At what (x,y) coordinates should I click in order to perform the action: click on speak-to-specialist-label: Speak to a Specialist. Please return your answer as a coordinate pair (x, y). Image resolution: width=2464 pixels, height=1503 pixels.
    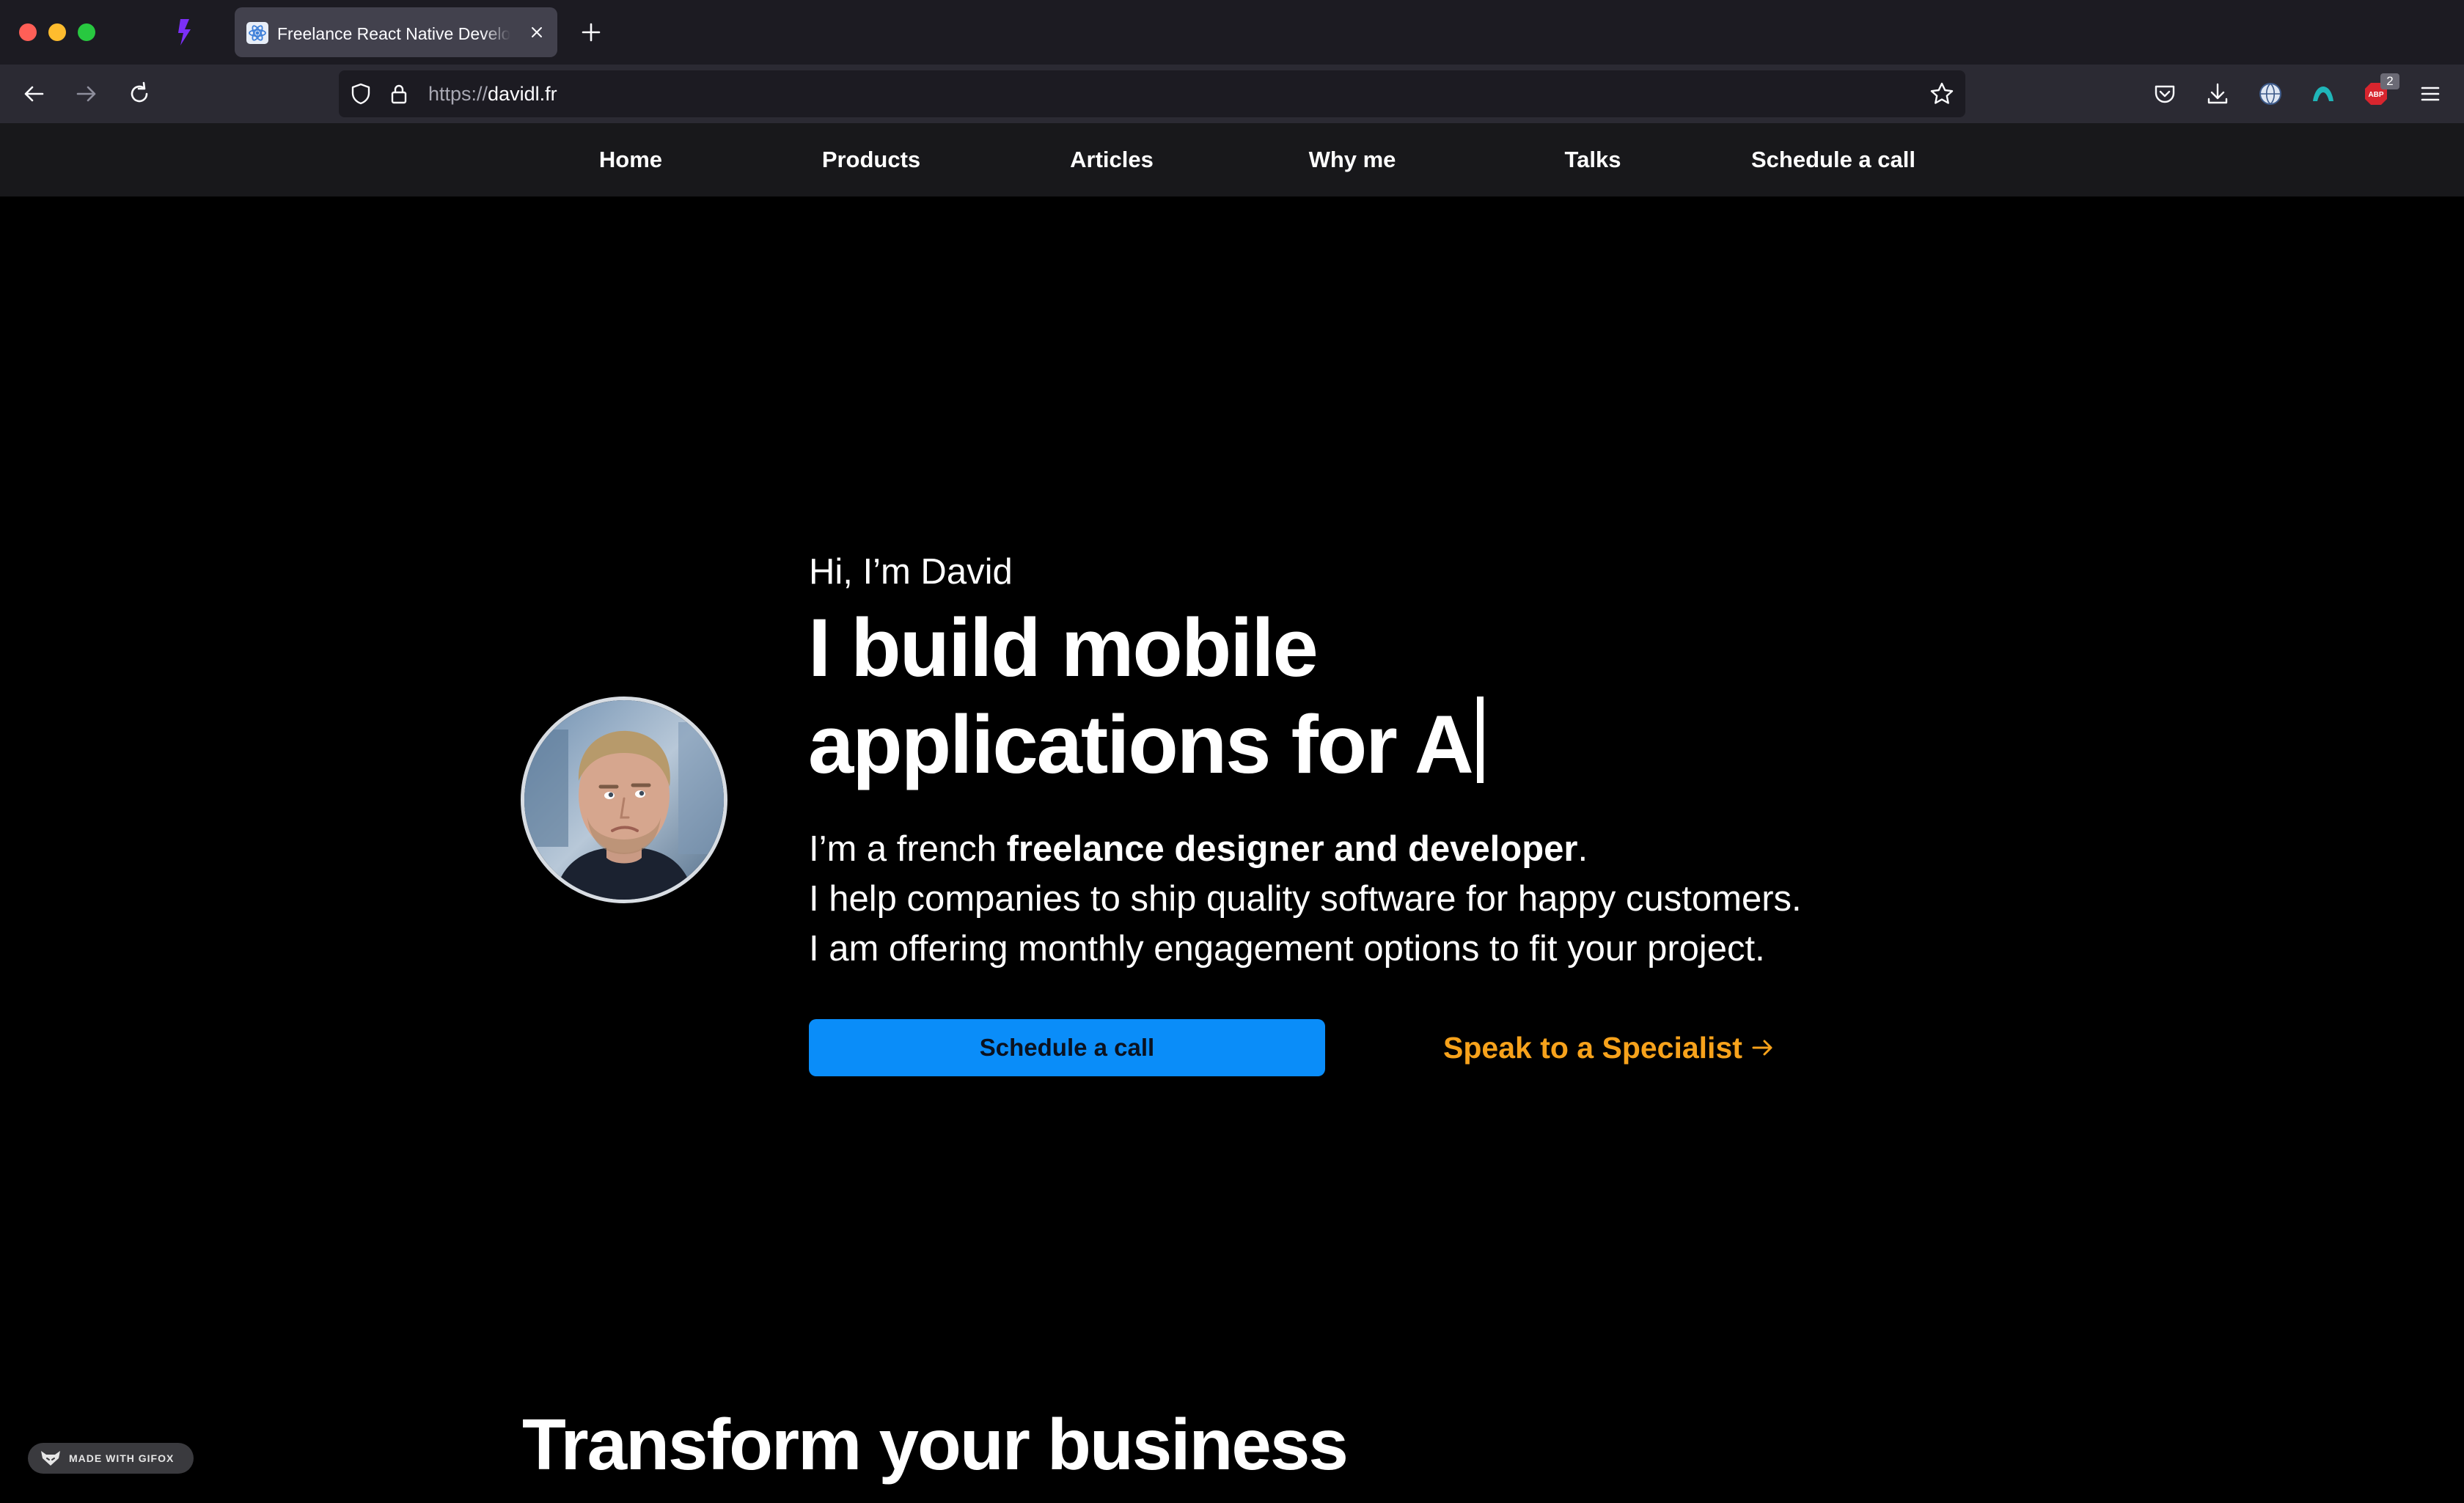
    Looking at the image, I should click on (1592, 1048).